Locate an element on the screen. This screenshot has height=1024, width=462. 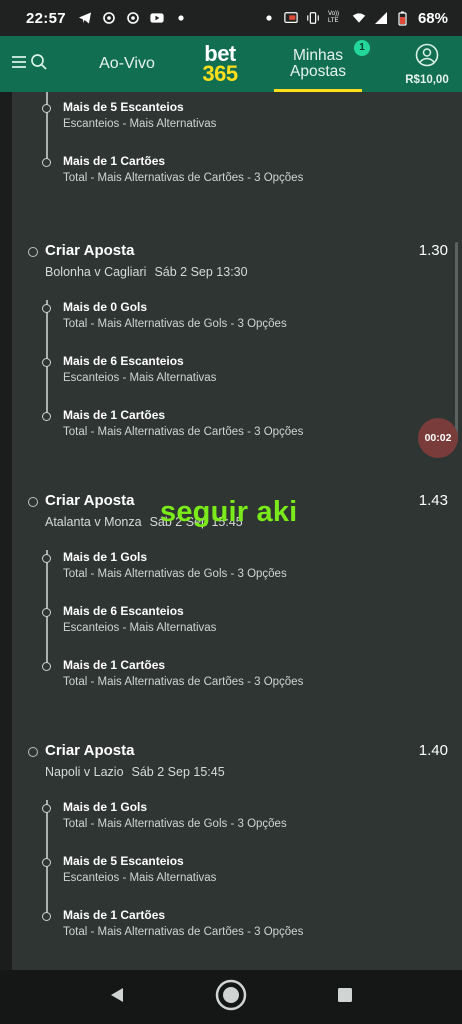
bet-card-header: Criar Aposta 1.40 is located at coordinates (238, 754).